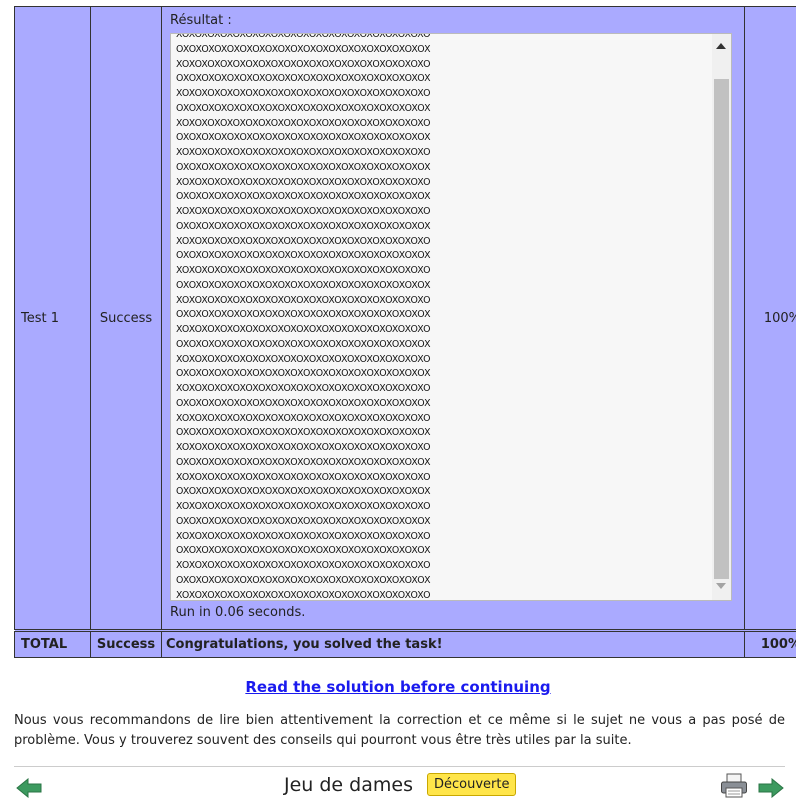 This screenshot has width=796, height=802. I want to click on scroll-thumb, so click(721, 329).